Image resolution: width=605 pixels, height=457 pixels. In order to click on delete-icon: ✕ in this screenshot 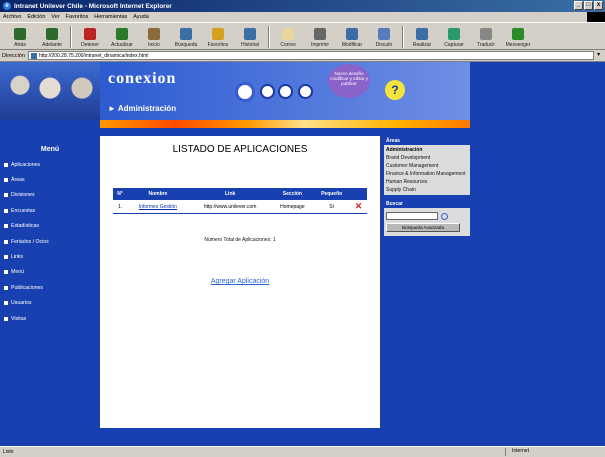, I will do `click(359, 206)`.